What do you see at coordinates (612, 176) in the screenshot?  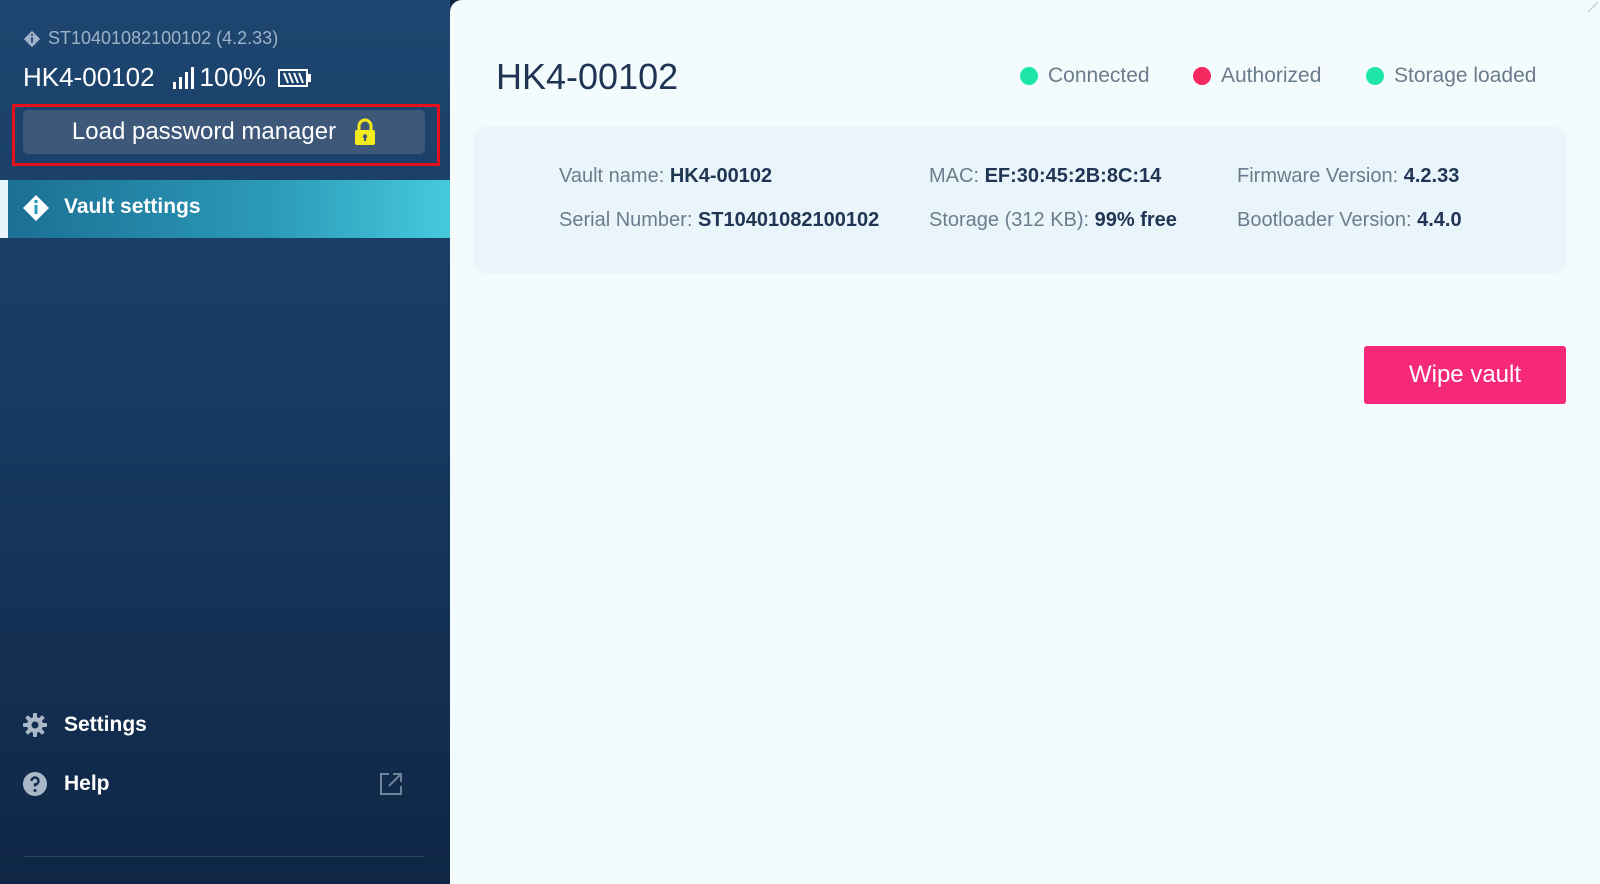 I see `vault-name-label: Vault name:` at bounding box center [612, 176].